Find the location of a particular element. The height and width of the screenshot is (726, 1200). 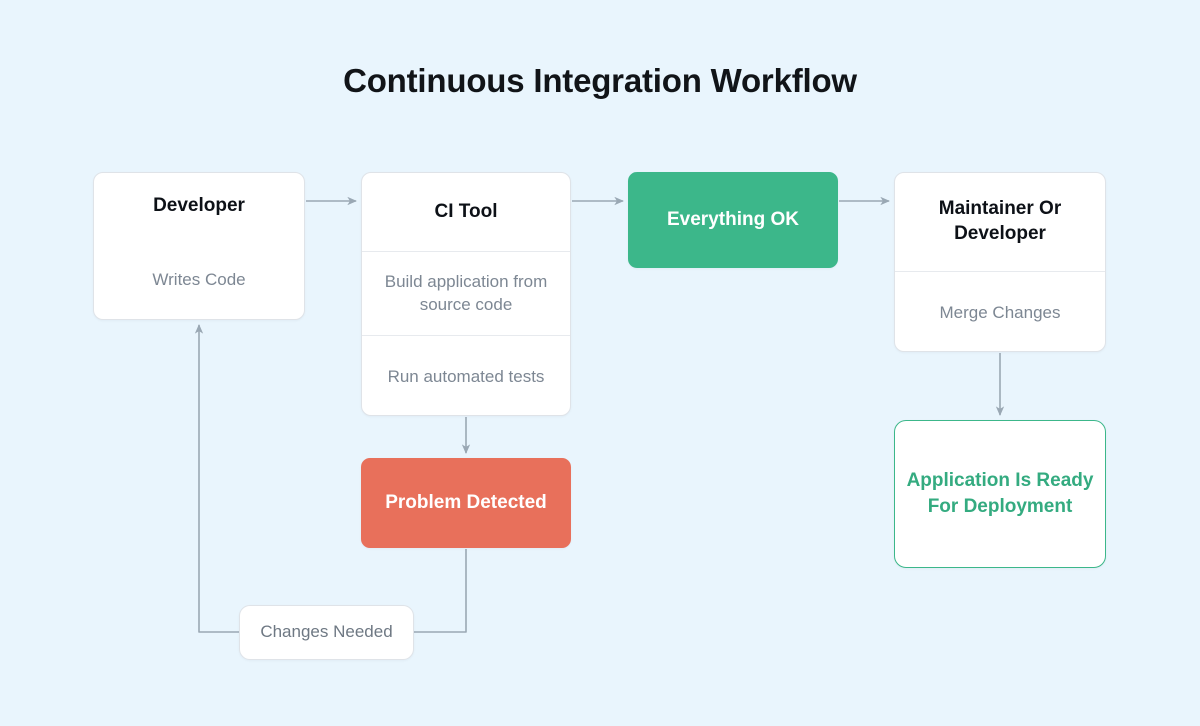

node-maintainer-title: Maintainer Or Developer is located at coordinates (1000, 221).